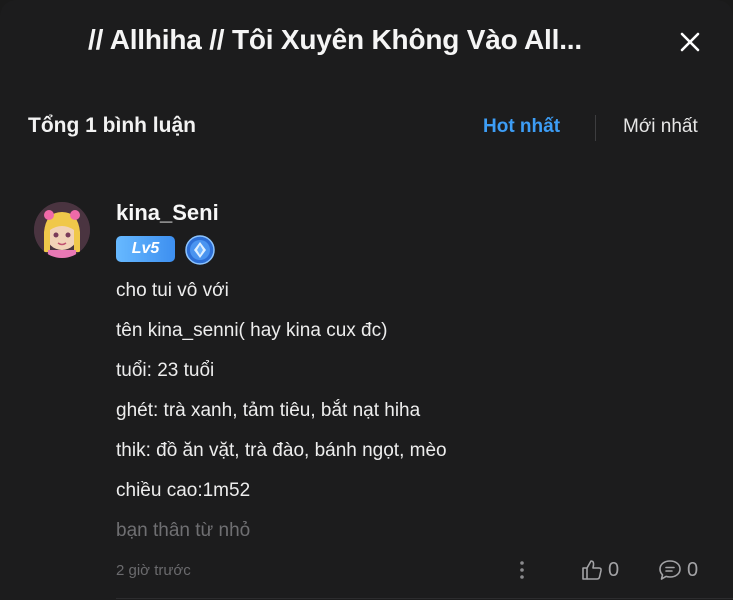 Image resolution: width=733 pixels, height=600 pixels. What do you see at coordinates (660, 127) in the screenshot?
I see `sort-newest-tab: Mới nhất` at bounding box center [660, 127].